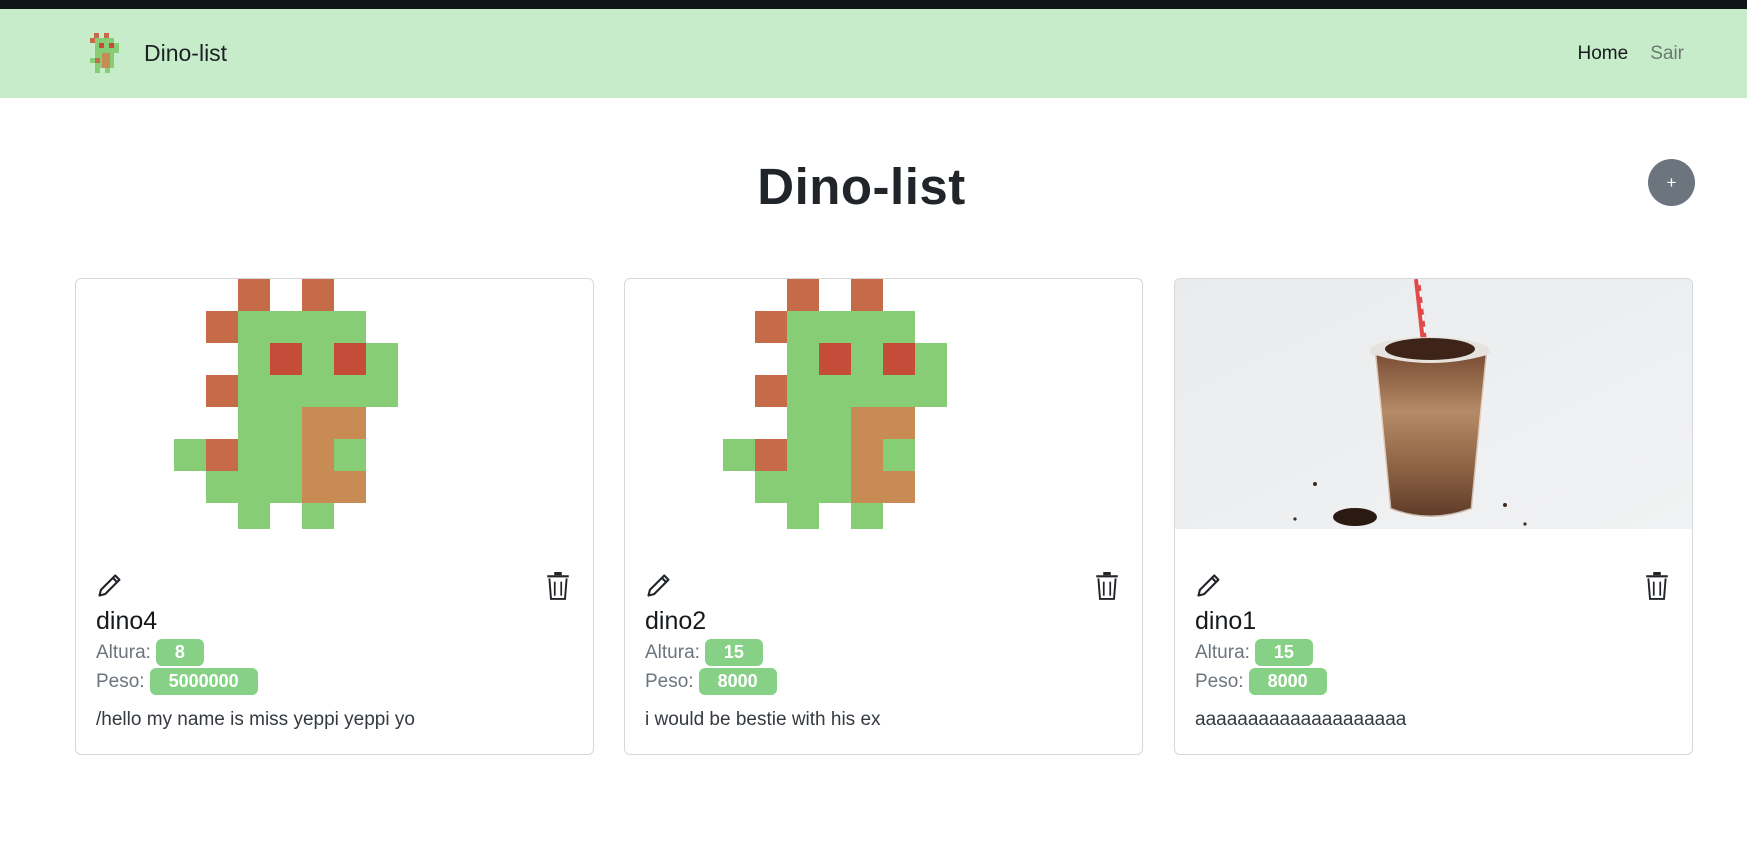  Describe the element at coordinates (861, 186) in the screenshot. I see `page-title: Dino-list` at that location.